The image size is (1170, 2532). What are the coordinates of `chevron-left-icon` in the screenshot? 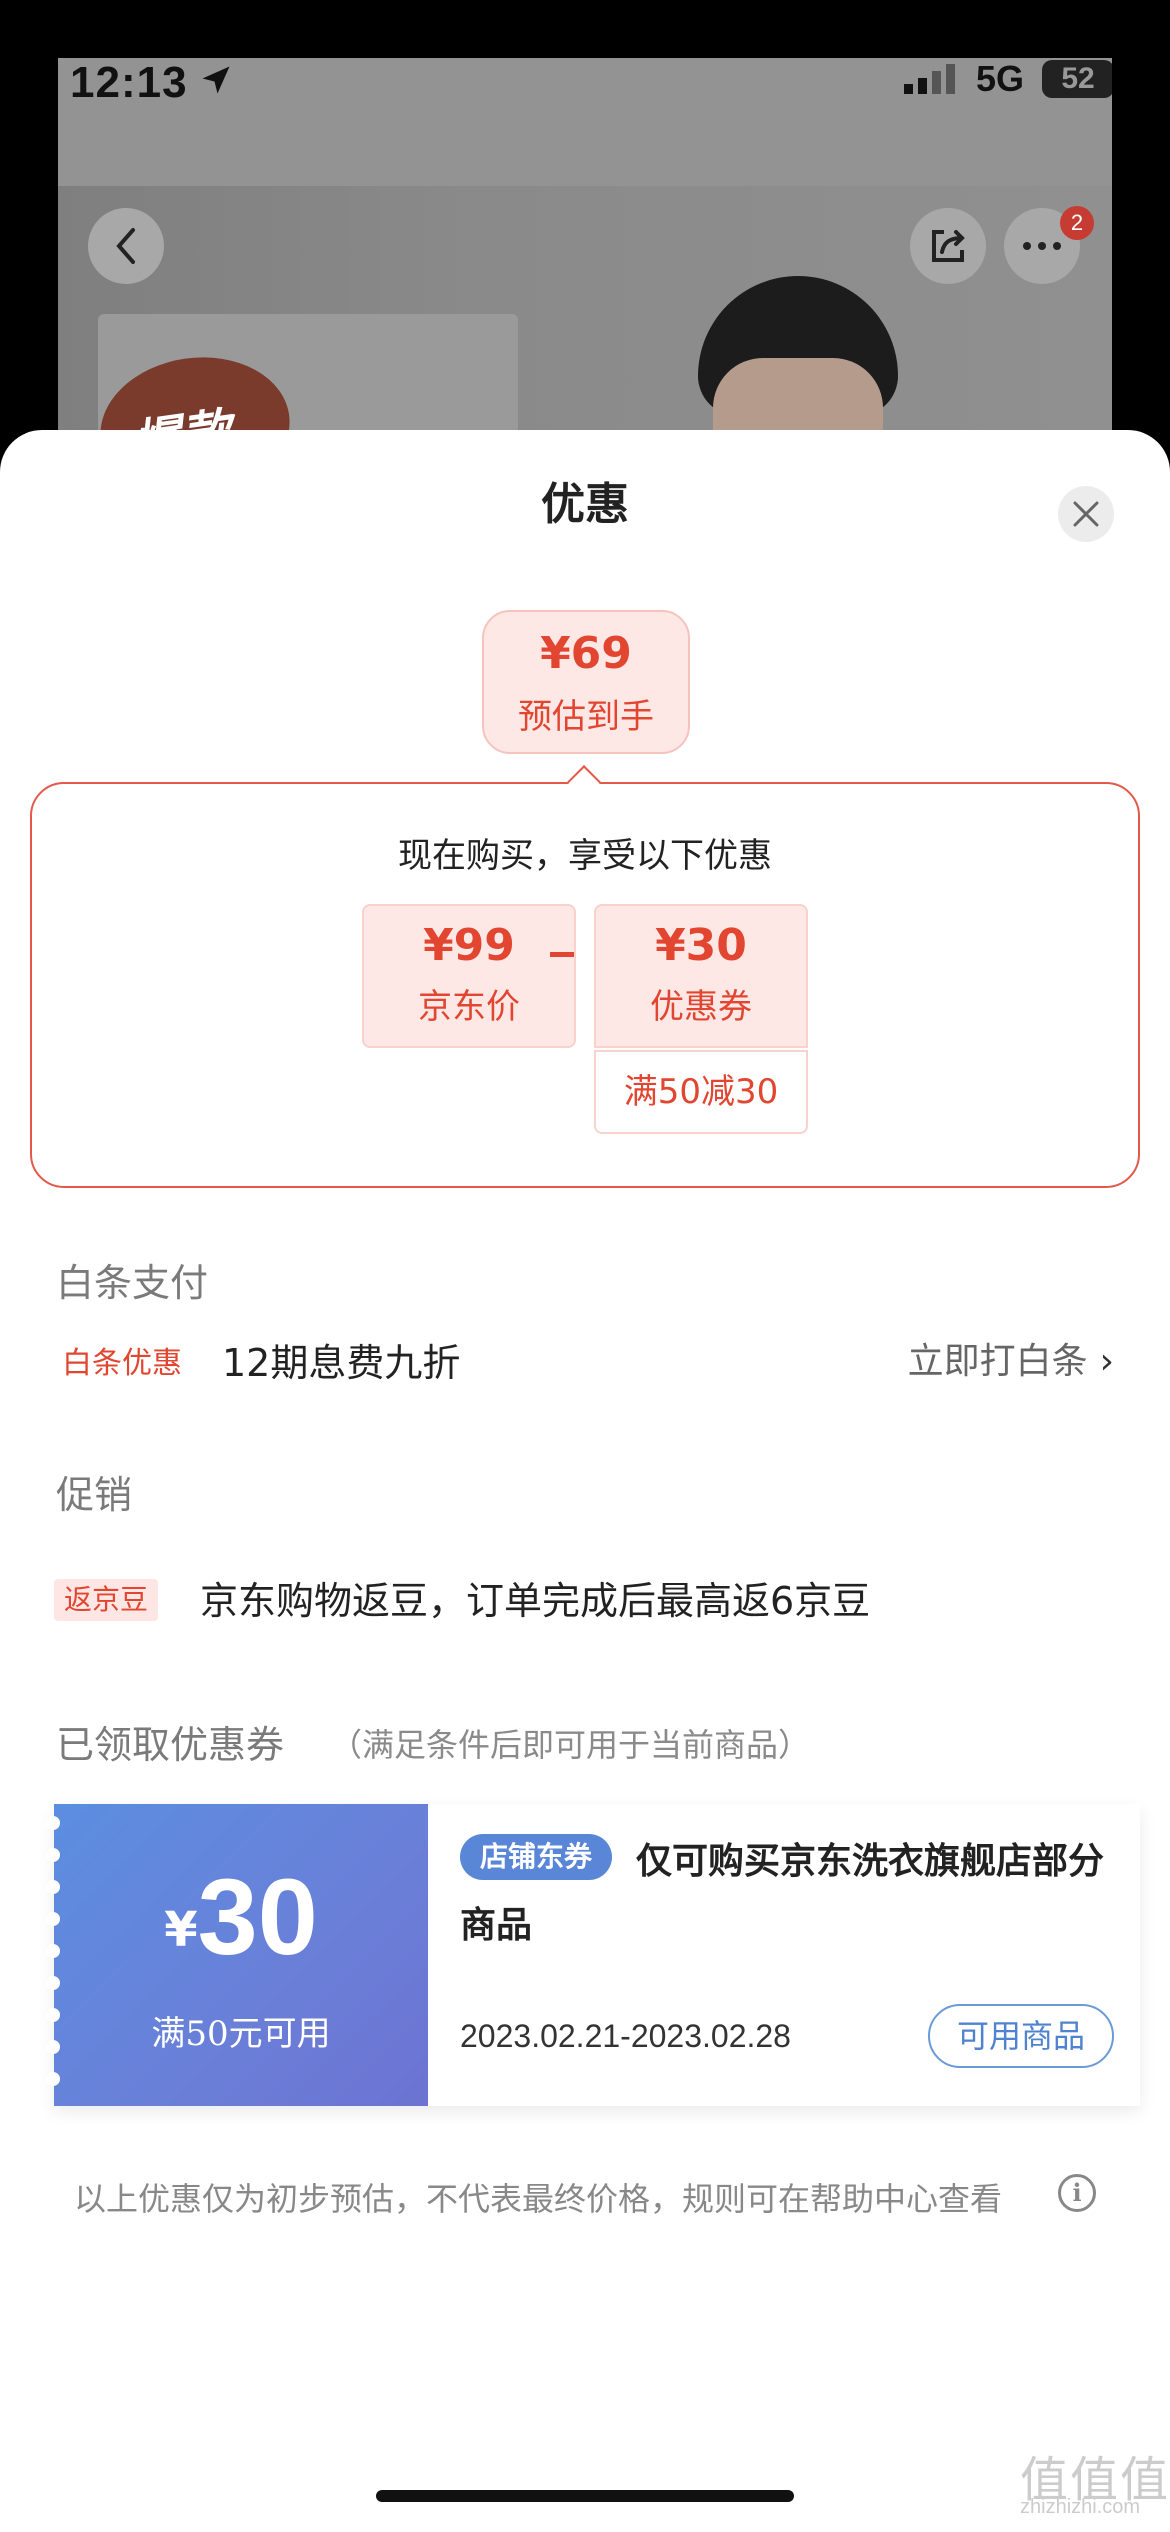 It's located at (125, 246).